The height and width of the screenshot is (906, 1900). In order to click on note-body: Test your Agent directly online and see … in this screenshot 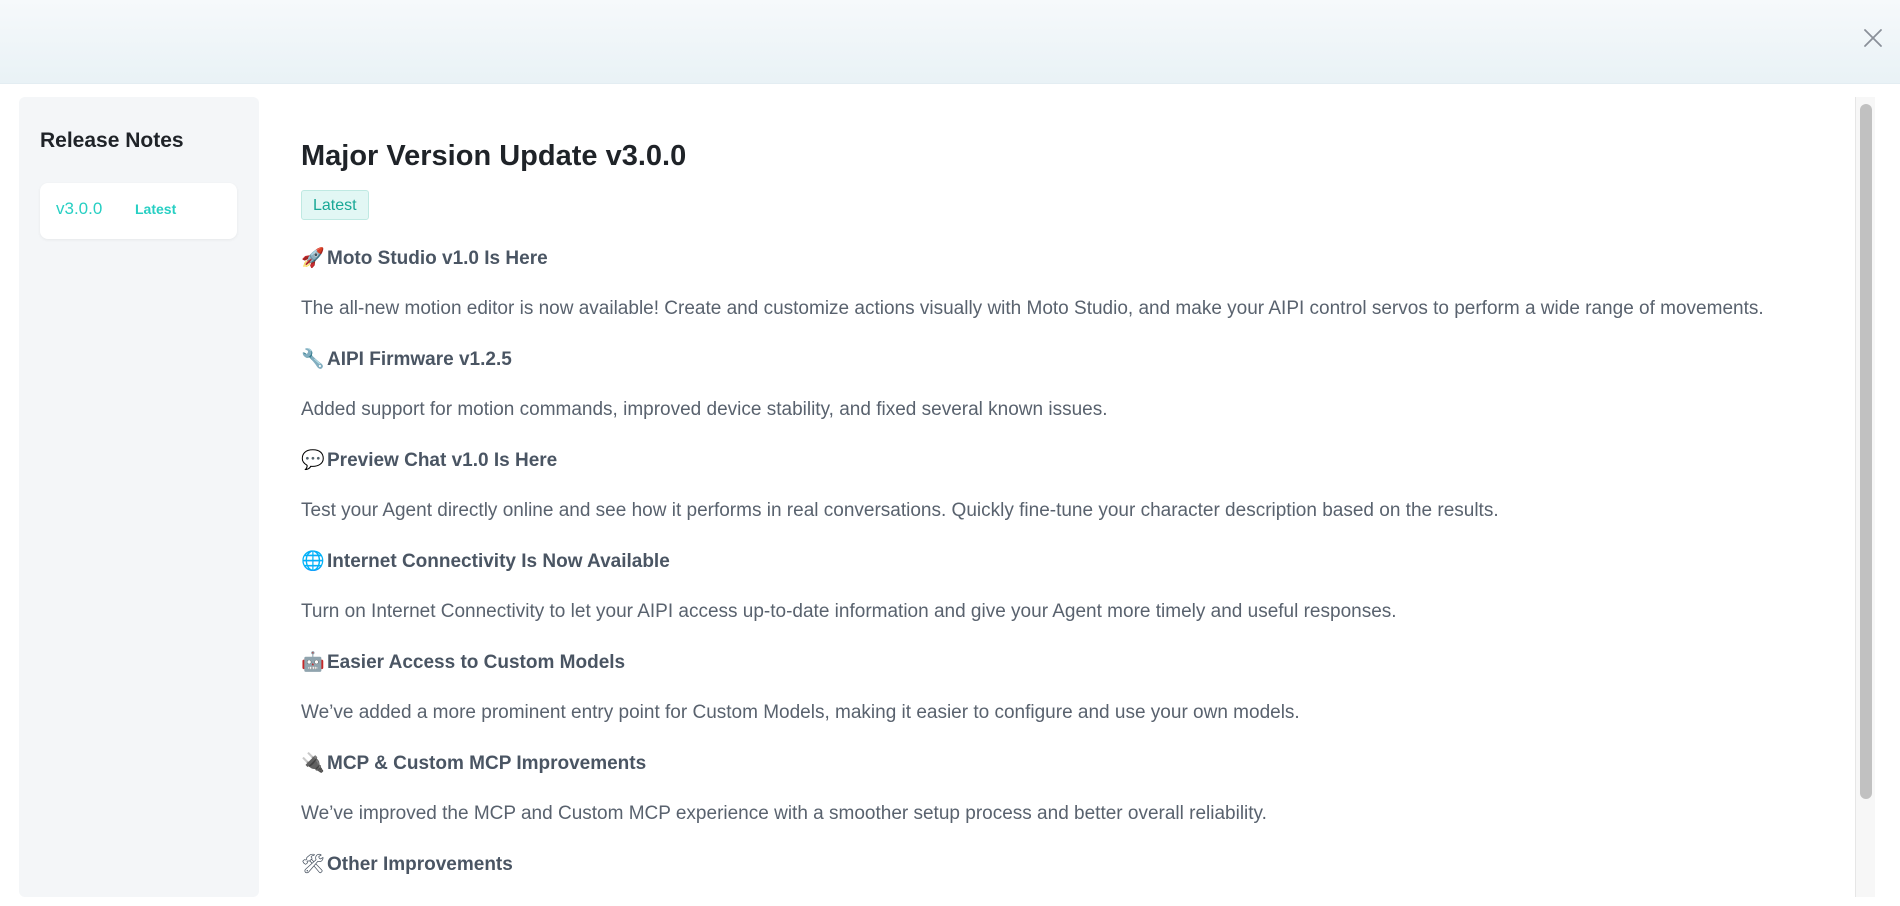, I will do `click(900, 510)`.